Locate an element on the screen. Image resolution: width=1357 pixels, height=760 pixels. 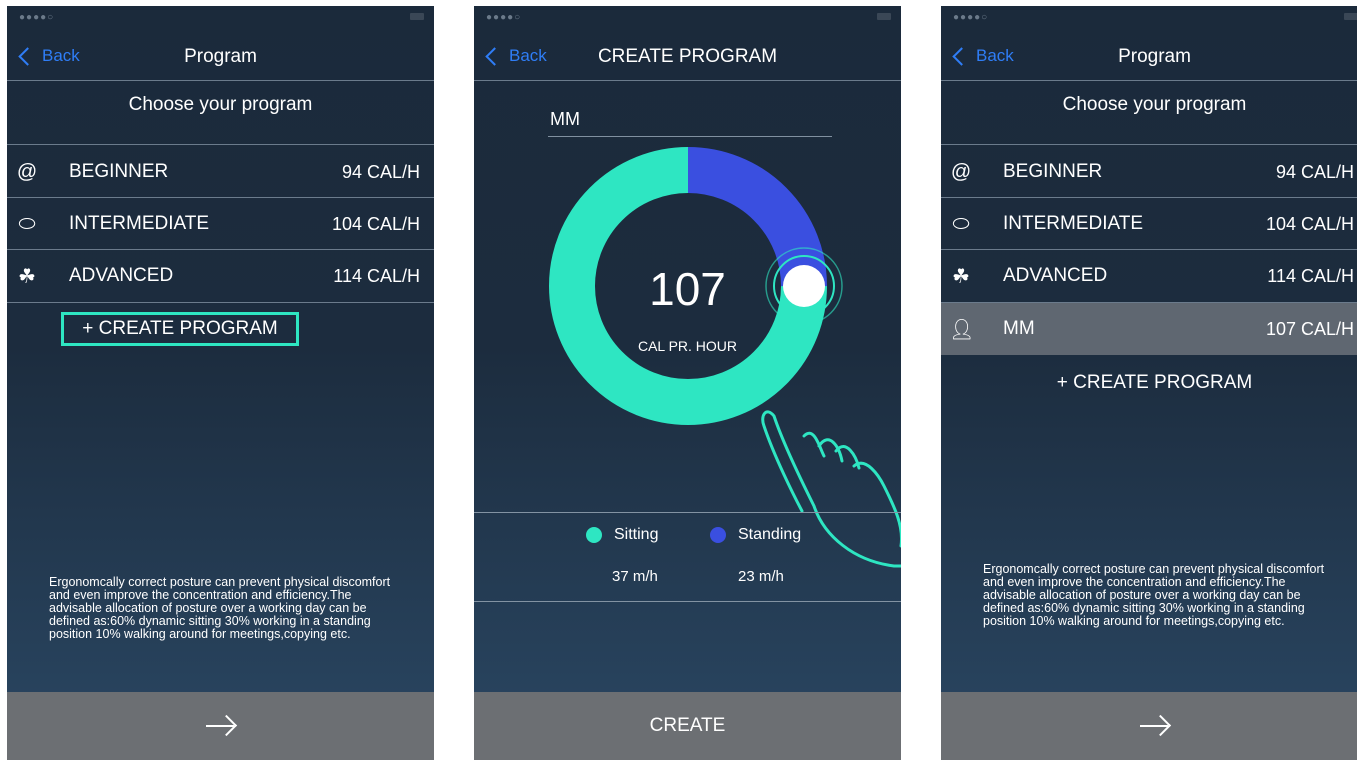
create-button: CREATE is located at coordinates (687, 726).